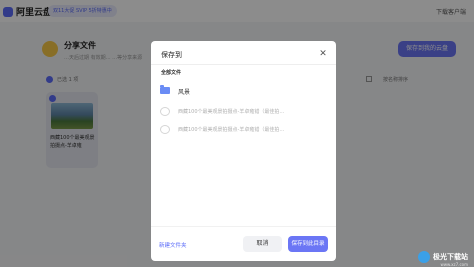 The height and width of the screenshot is (267, 474). I want to click on watermark-text: 极光下载站, so click(450, 257).